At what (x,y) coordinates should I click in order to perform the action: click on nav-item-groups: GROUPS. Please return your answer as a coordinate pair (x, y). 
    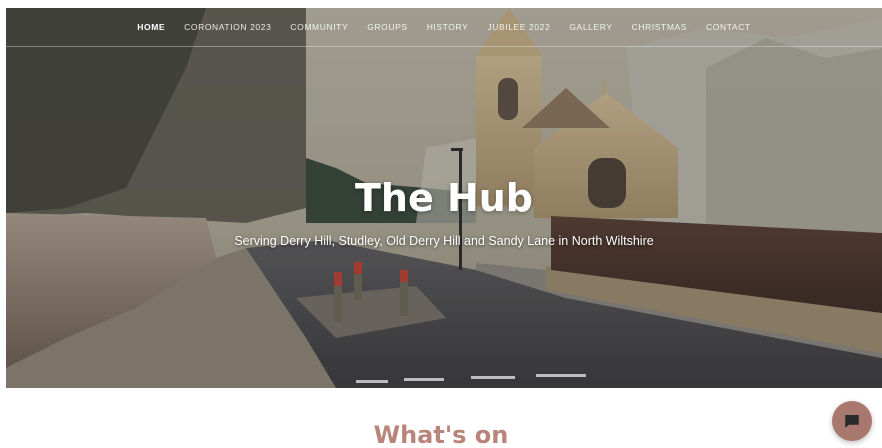
    Looking at the image, I should click on (387, 27).